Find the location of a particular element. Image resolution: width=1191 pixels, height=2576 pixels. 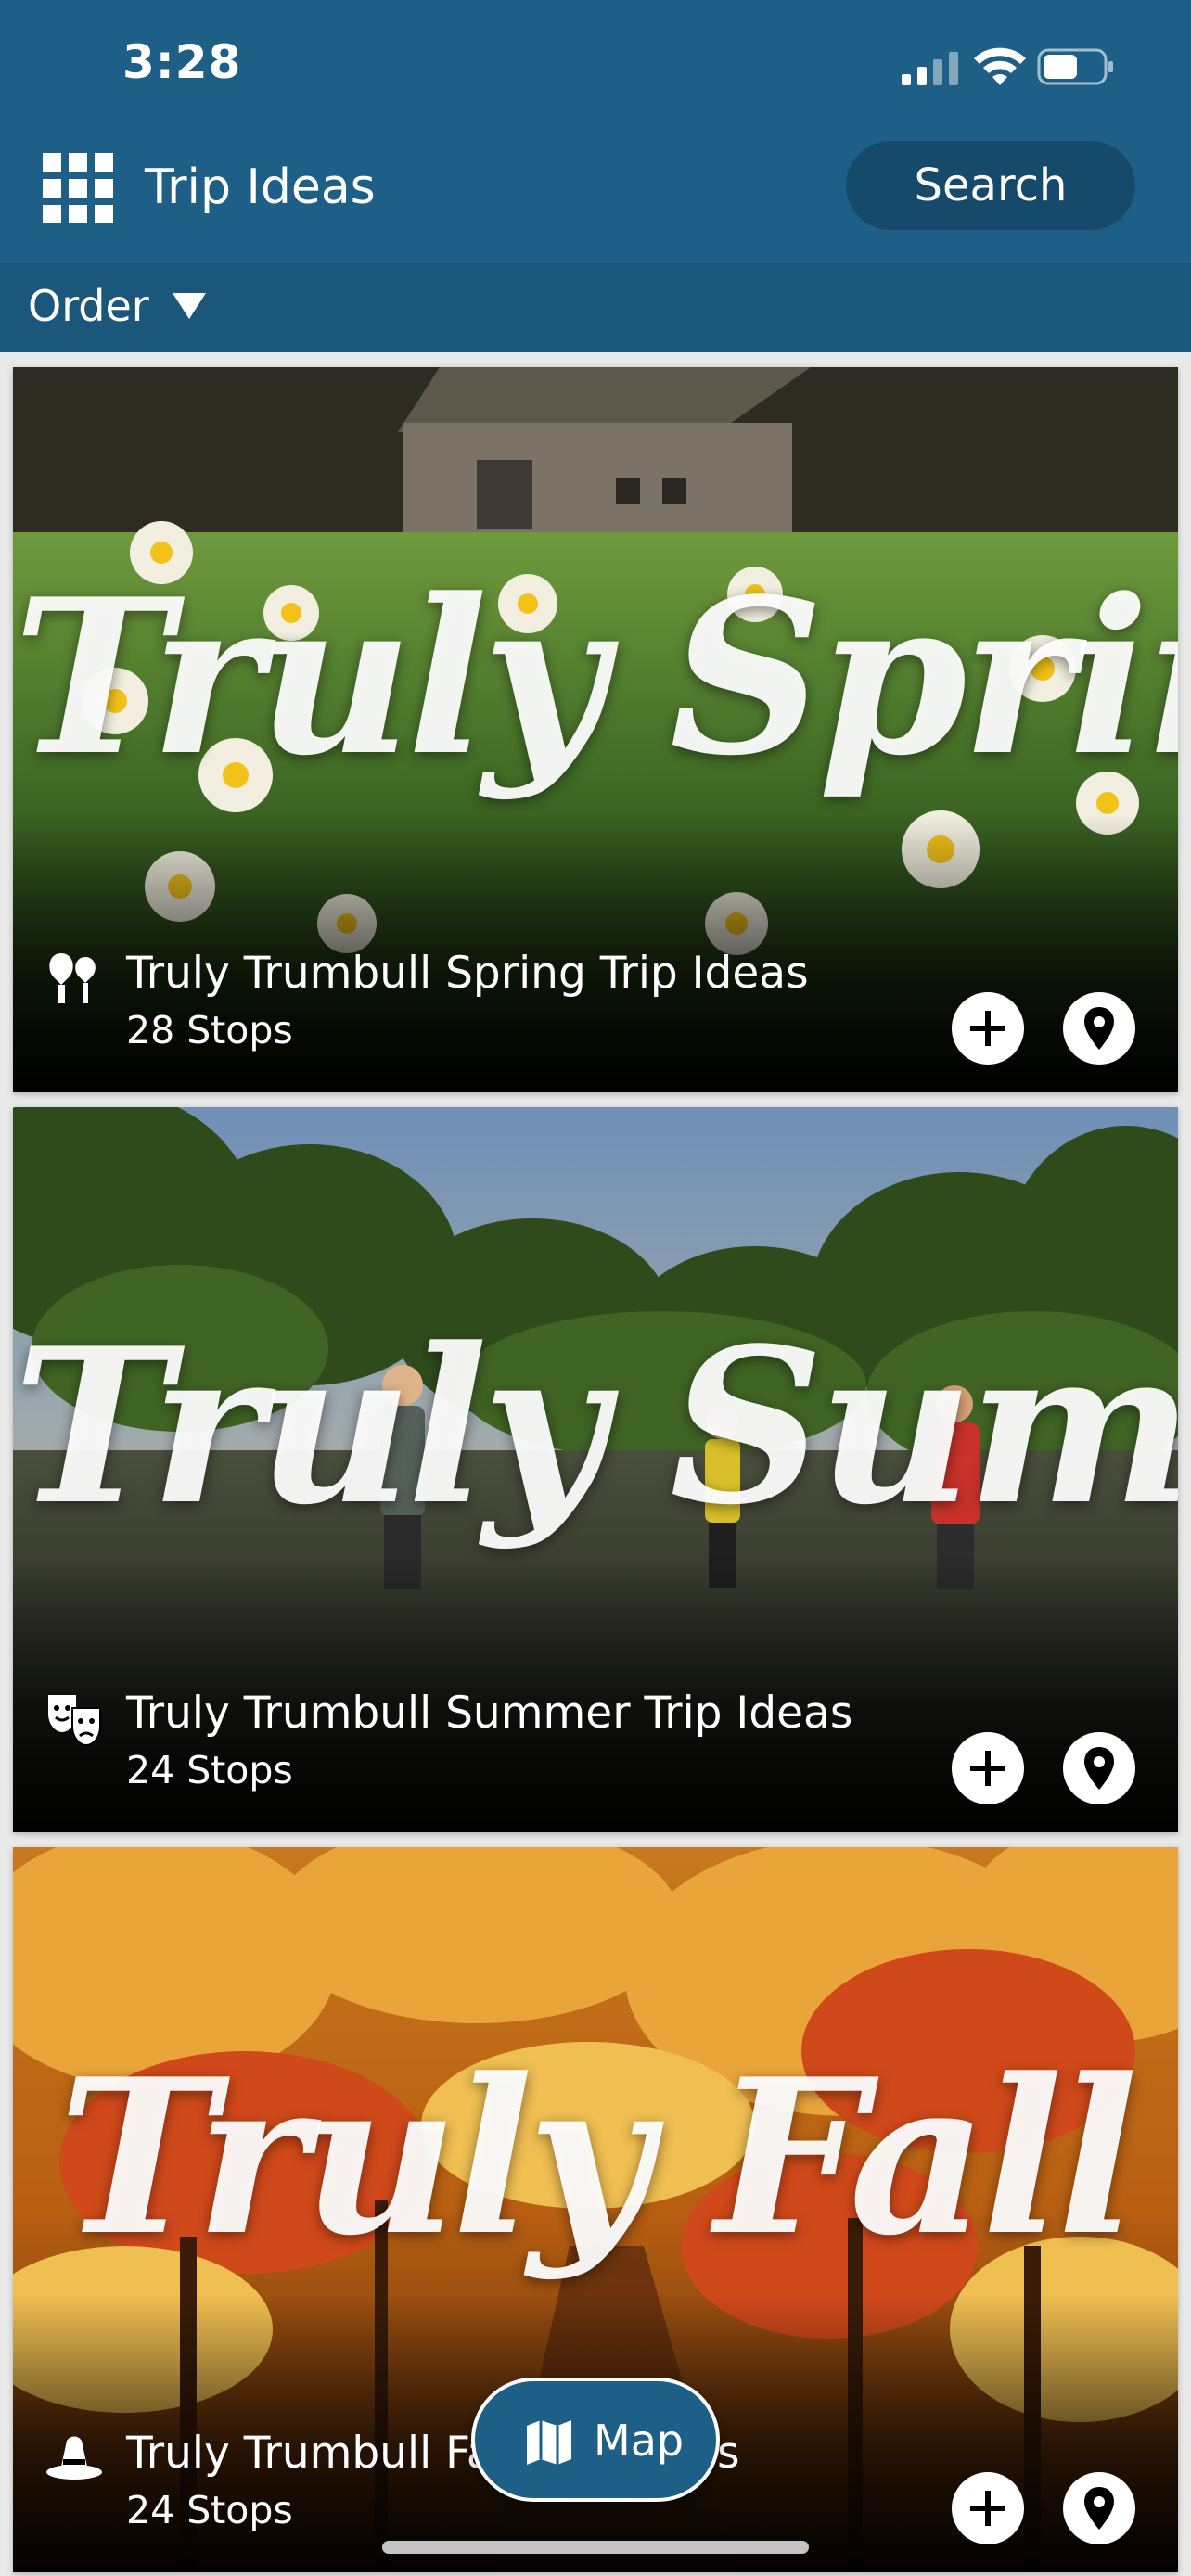

campbell-hat-icon is located at coordinates (74, 2458).